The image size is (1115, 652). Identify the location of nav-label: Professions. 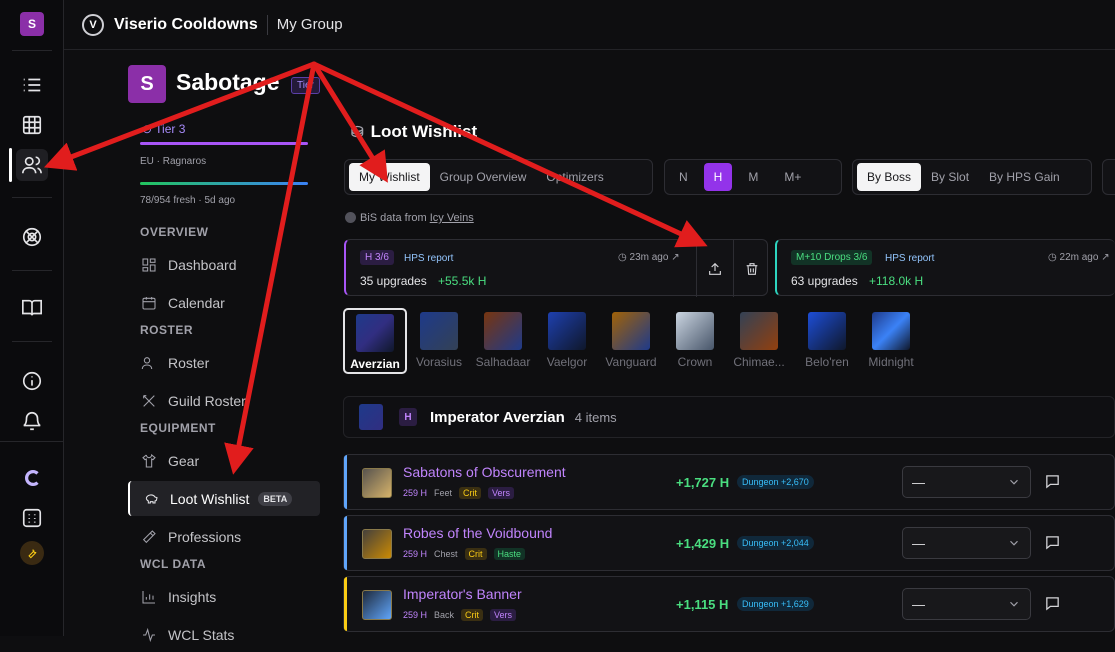
(205, 536).